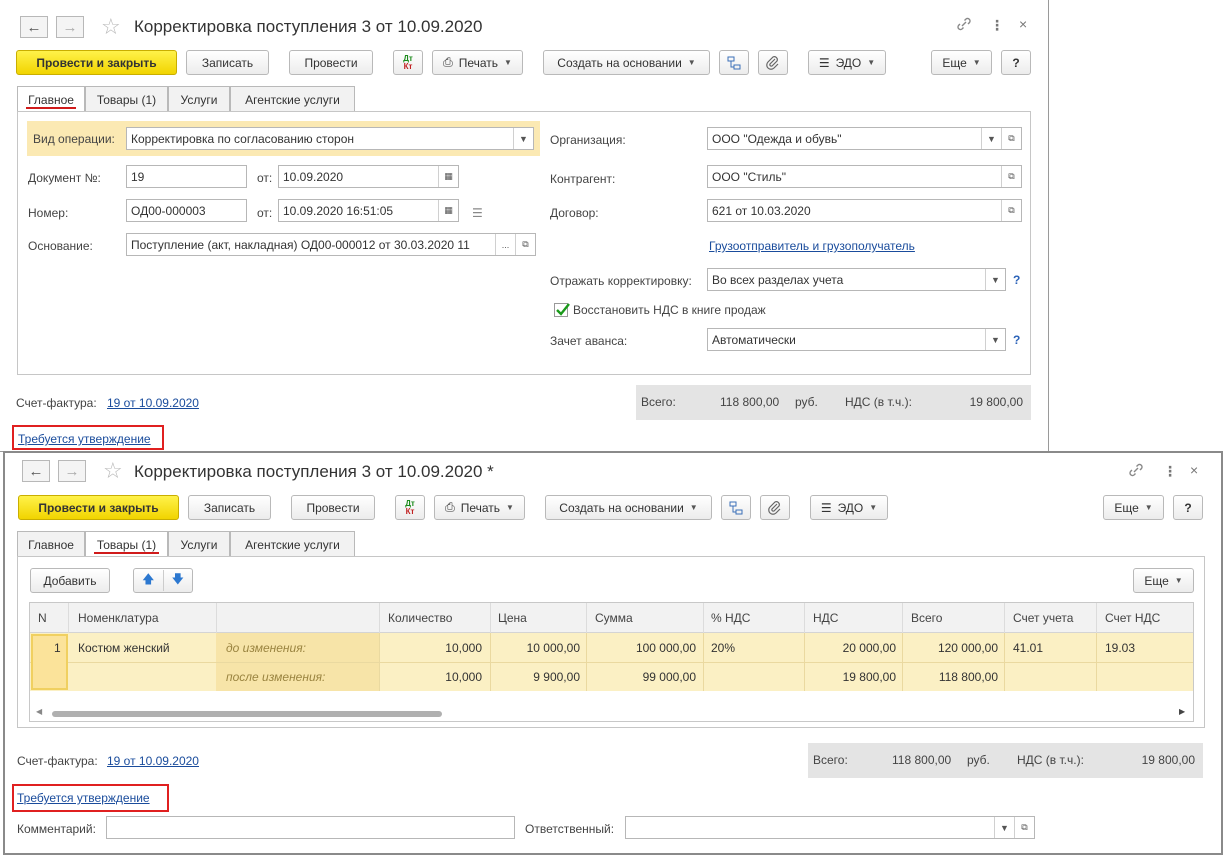 This screenshot has height=856, width=1225. Describe the element at coordinates (1120, 648) in the screenshot. I see `vat-account: 19.03` at that location.